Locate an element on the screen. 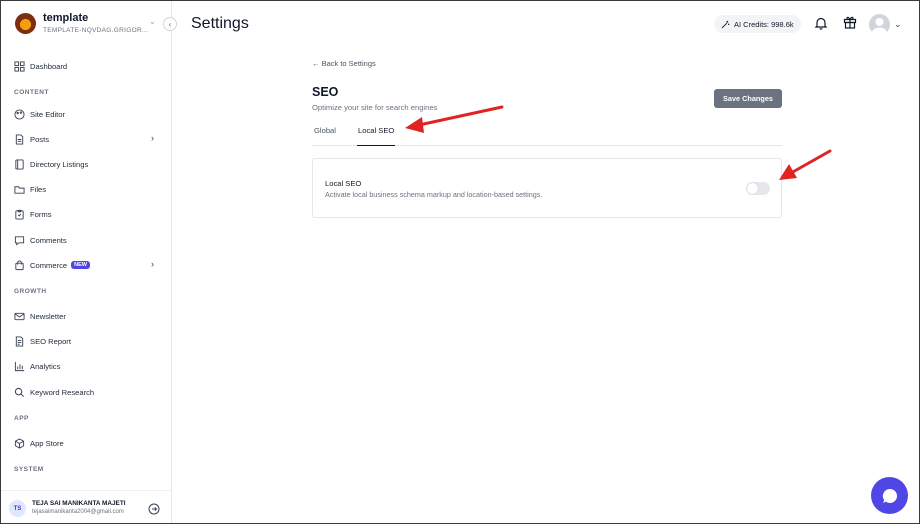 This screenshot has width=920, height=524. section-app: APP is located at coordinates (21, 418).